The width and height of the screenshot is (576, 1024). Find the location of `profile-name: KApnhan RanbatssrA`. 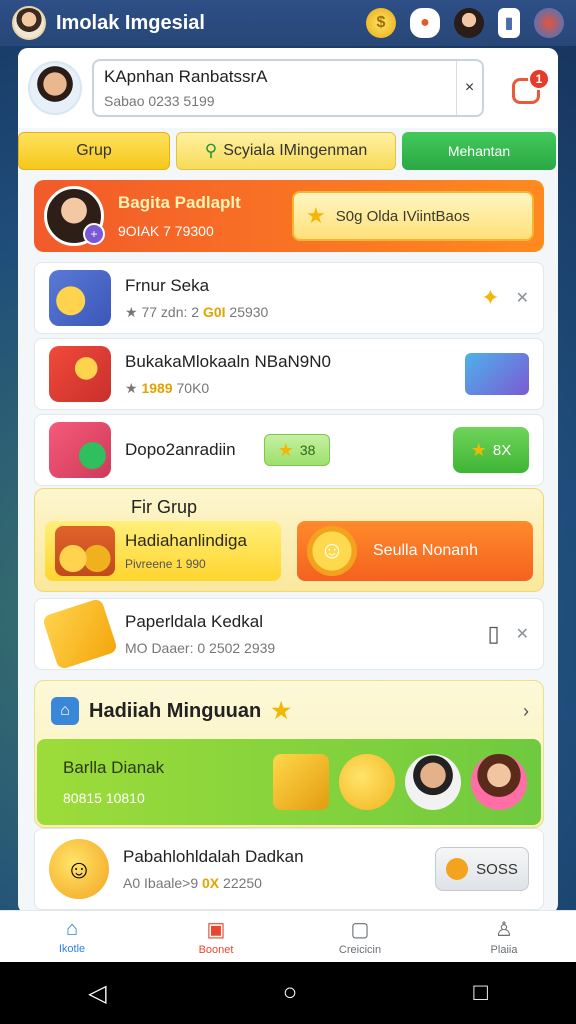

profile-name: KApnhan RanbatssrA is located at coordinates (186, 76).